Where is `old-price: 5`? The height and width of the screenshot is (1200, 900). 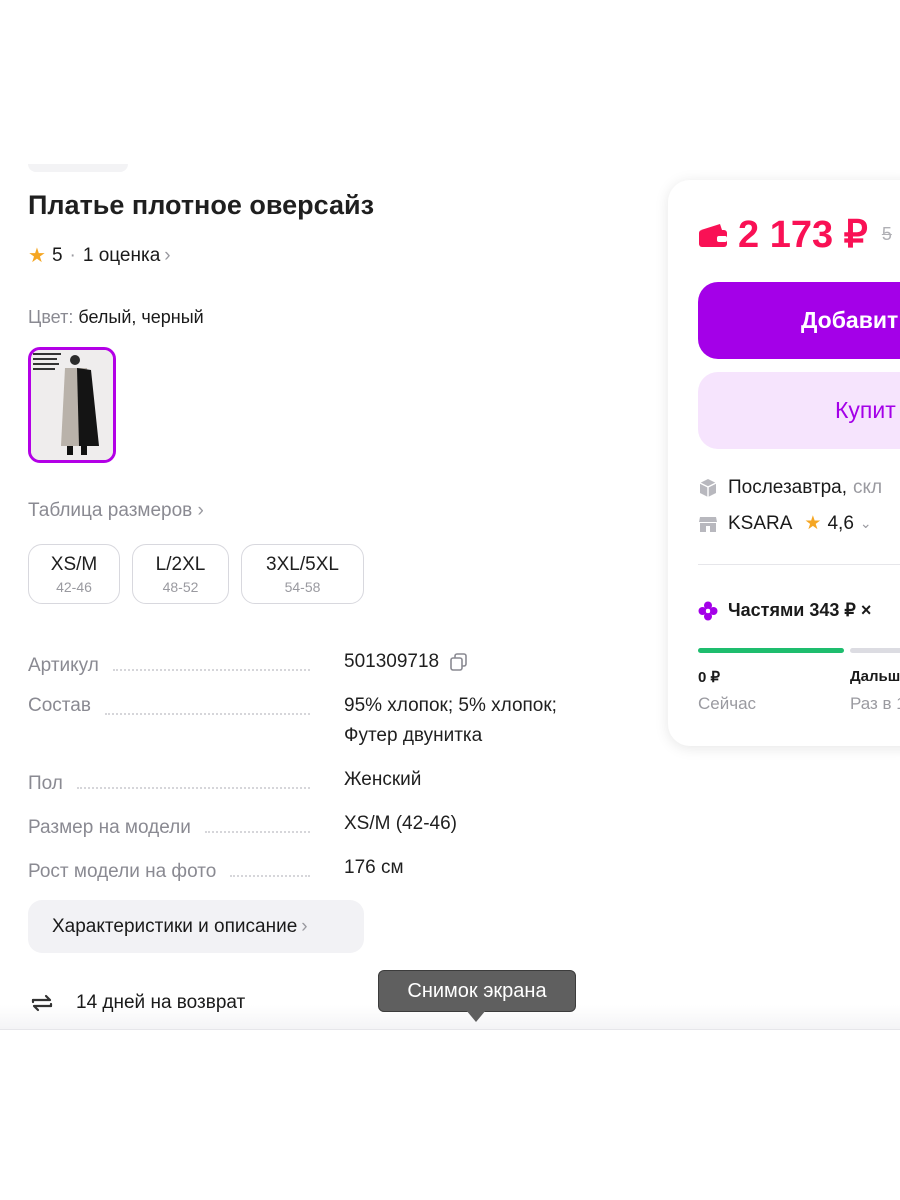 old-price: 5 is located at coordinates (886, 234).